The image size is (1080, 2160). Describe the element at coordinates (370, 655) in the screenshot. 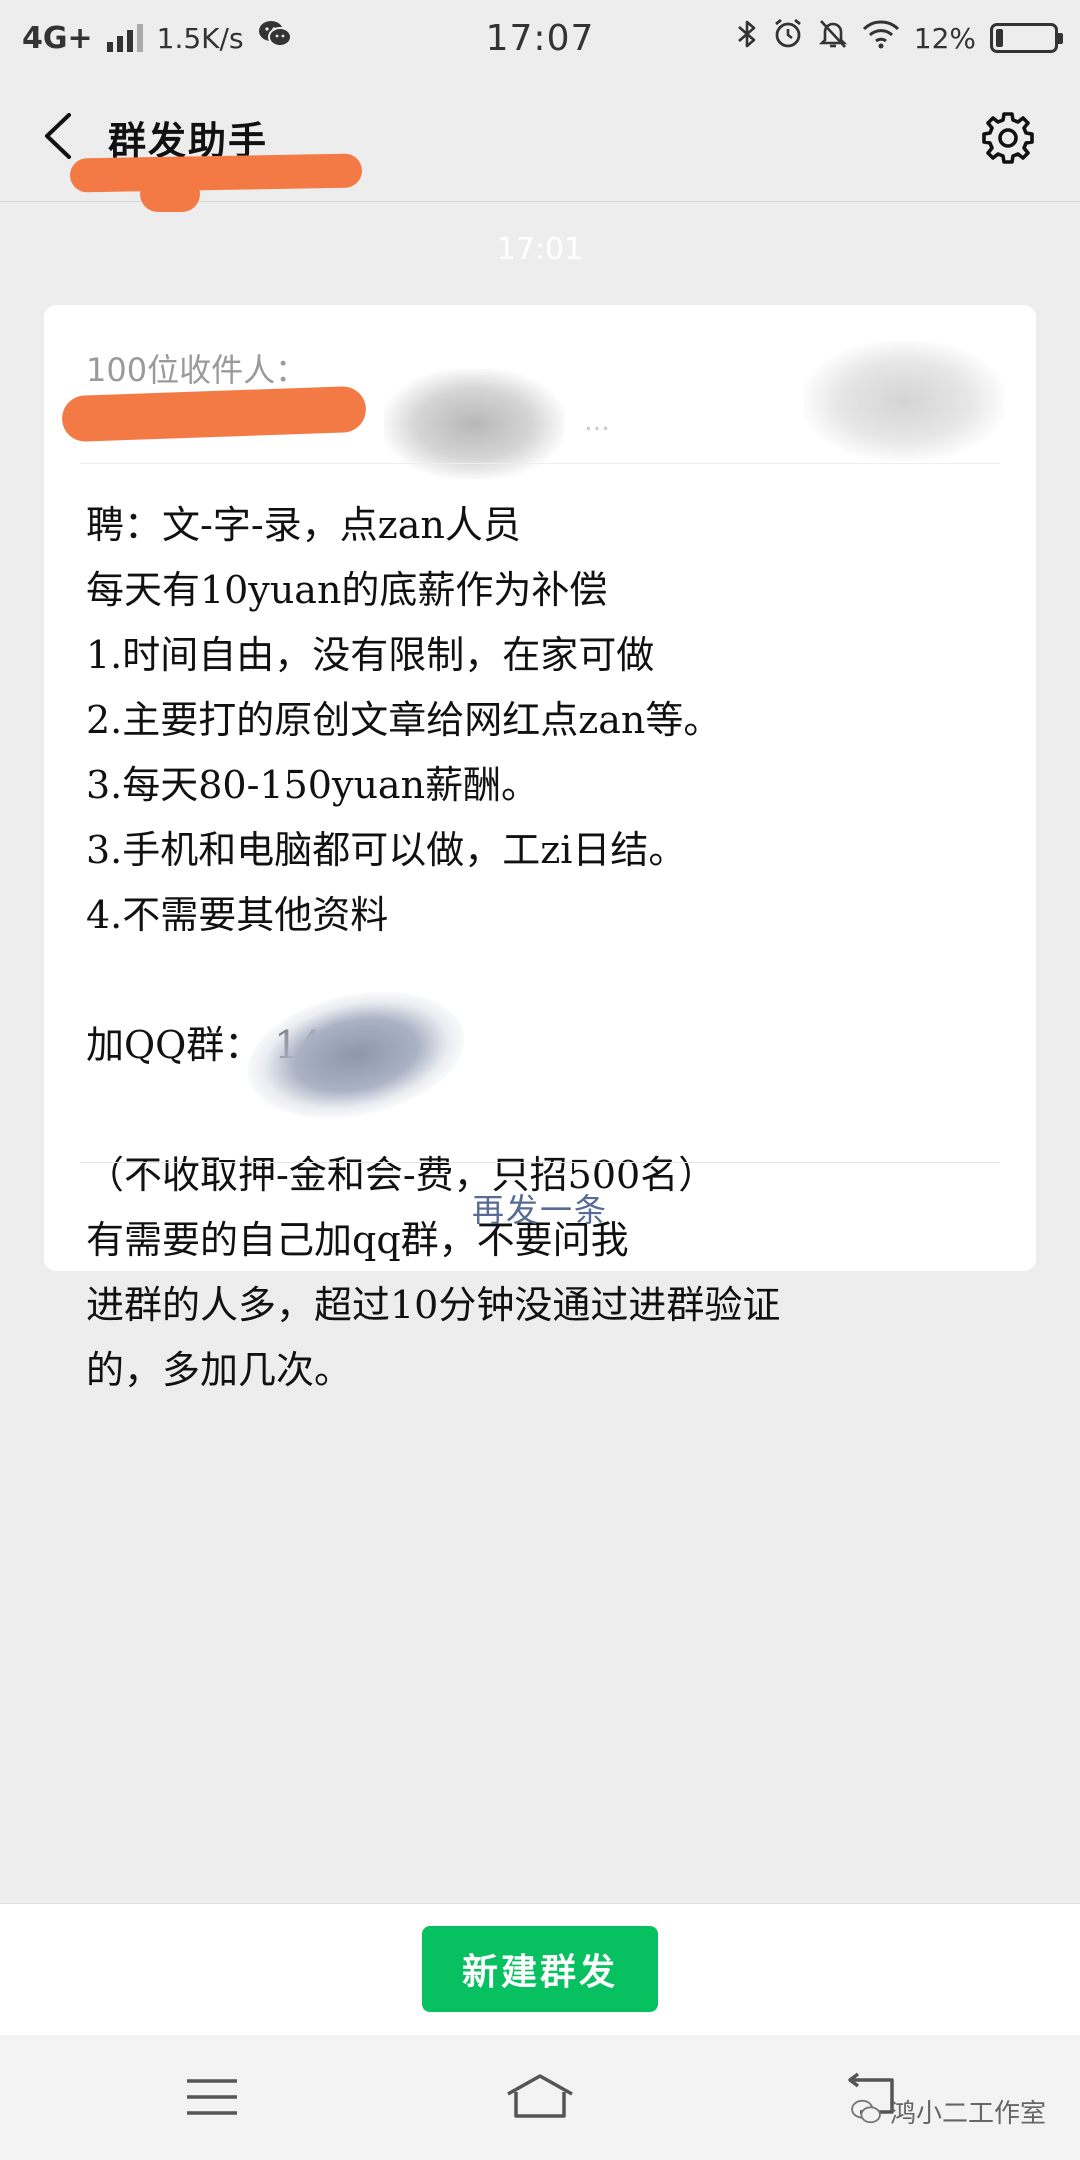

I see `message-line: 1.时间自由，没有限制，在家可做` at that location.